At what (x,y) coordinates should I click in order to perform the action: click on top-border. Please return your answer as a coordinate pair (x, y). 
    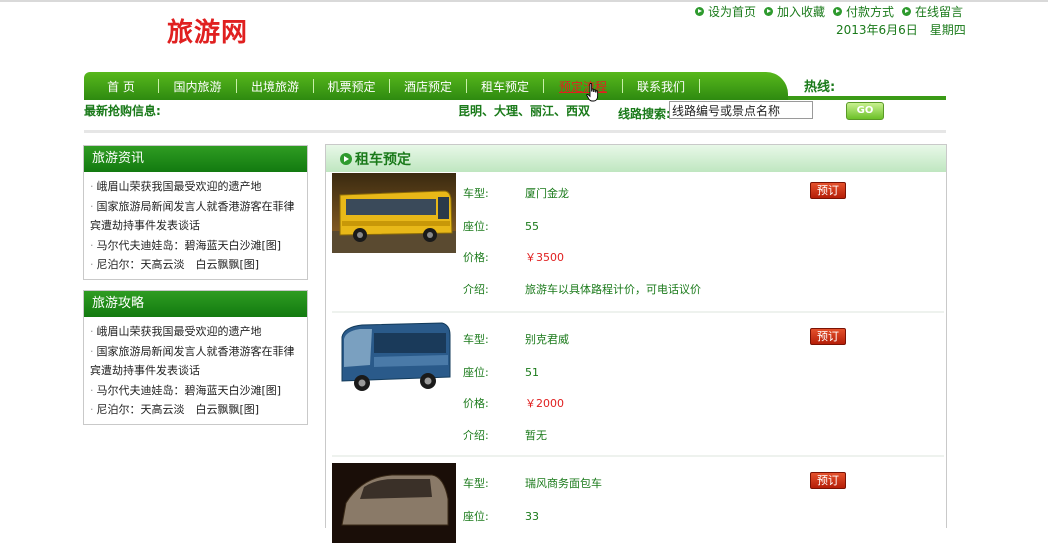
    Looking at the image, I should click on (524, 1).